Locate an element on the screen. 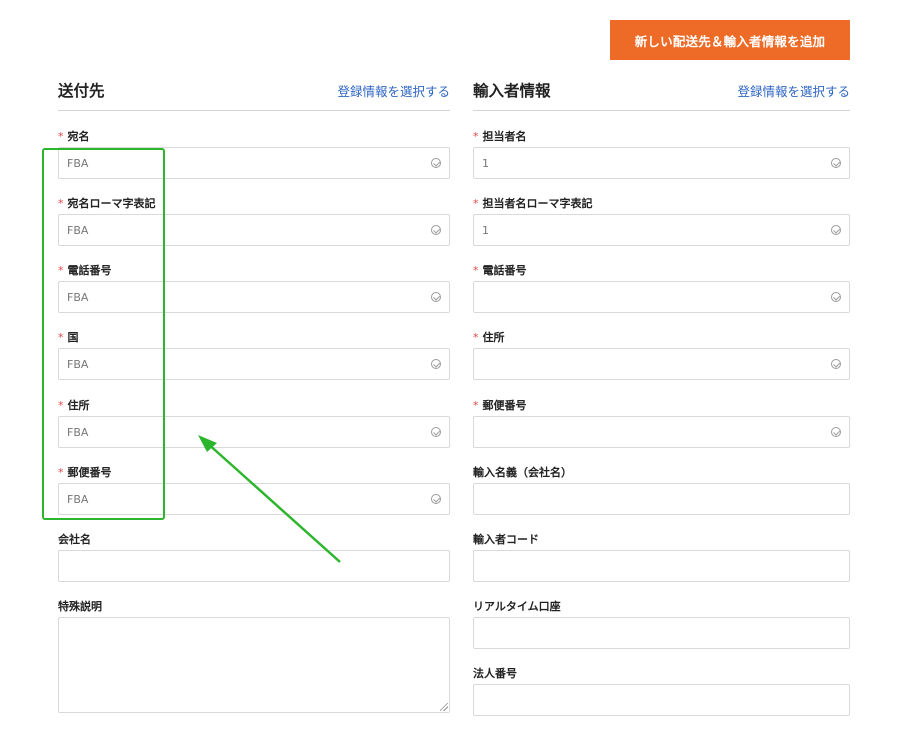  field-importer-address: * 住所 is located at coordinates (661, 355).